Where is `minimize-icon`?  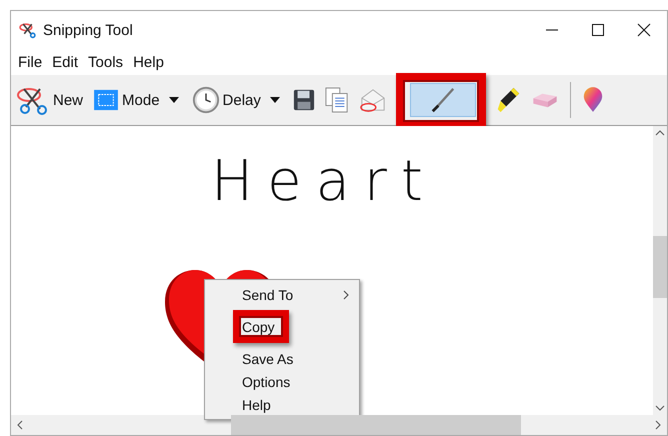
minimize-icon is located at coordinates (552, 30).